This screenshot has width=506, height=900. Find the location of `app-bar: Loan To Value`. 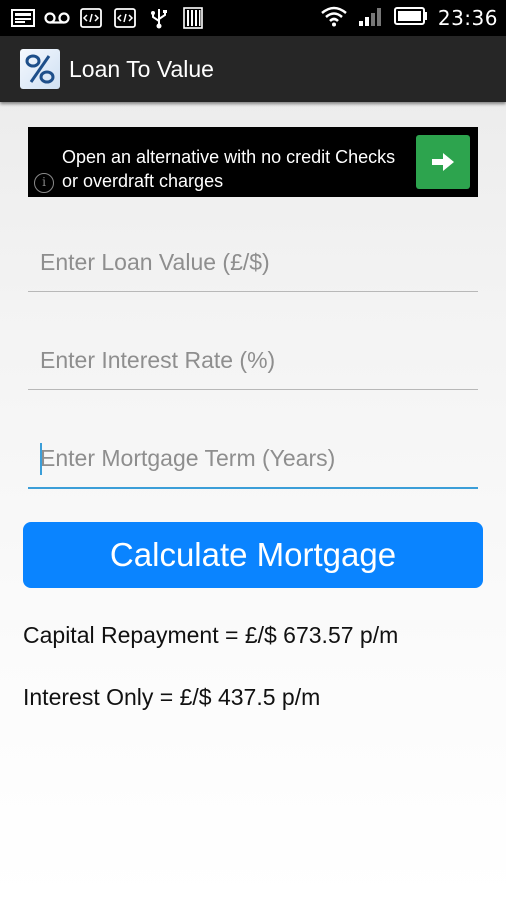

app-bar: Loan To Value is located at coordinates (253, 69).